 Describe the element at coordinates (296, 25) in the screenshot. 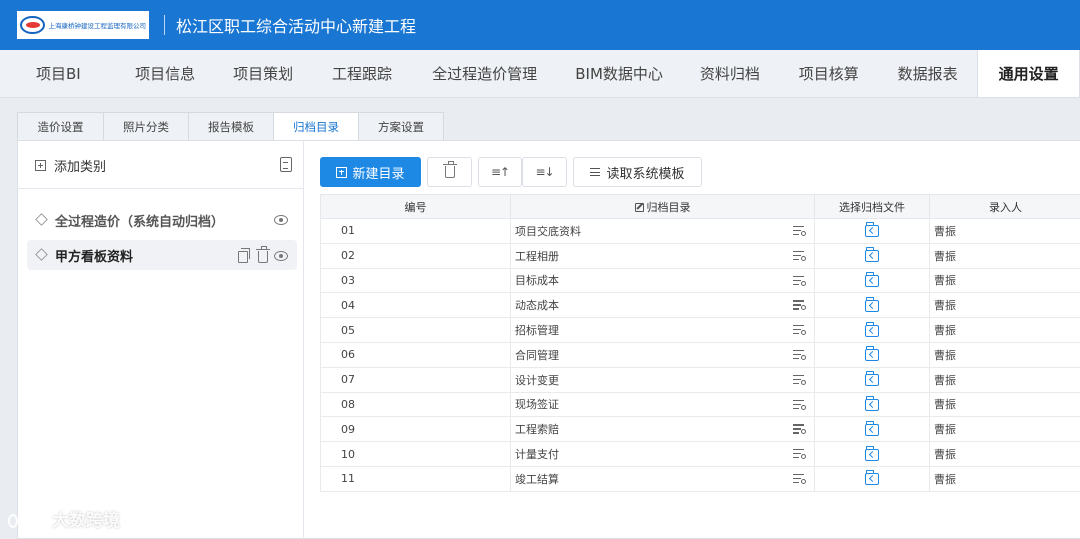

I see `project-title: 松江区职工综合活动中心新建工程` at that location.